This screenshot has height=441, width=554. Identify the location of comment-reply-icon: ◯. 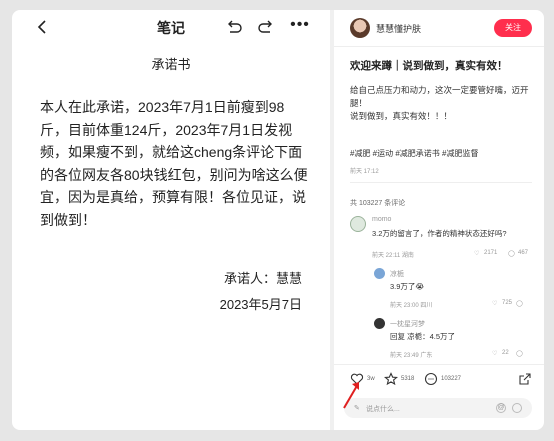
(511, 253).